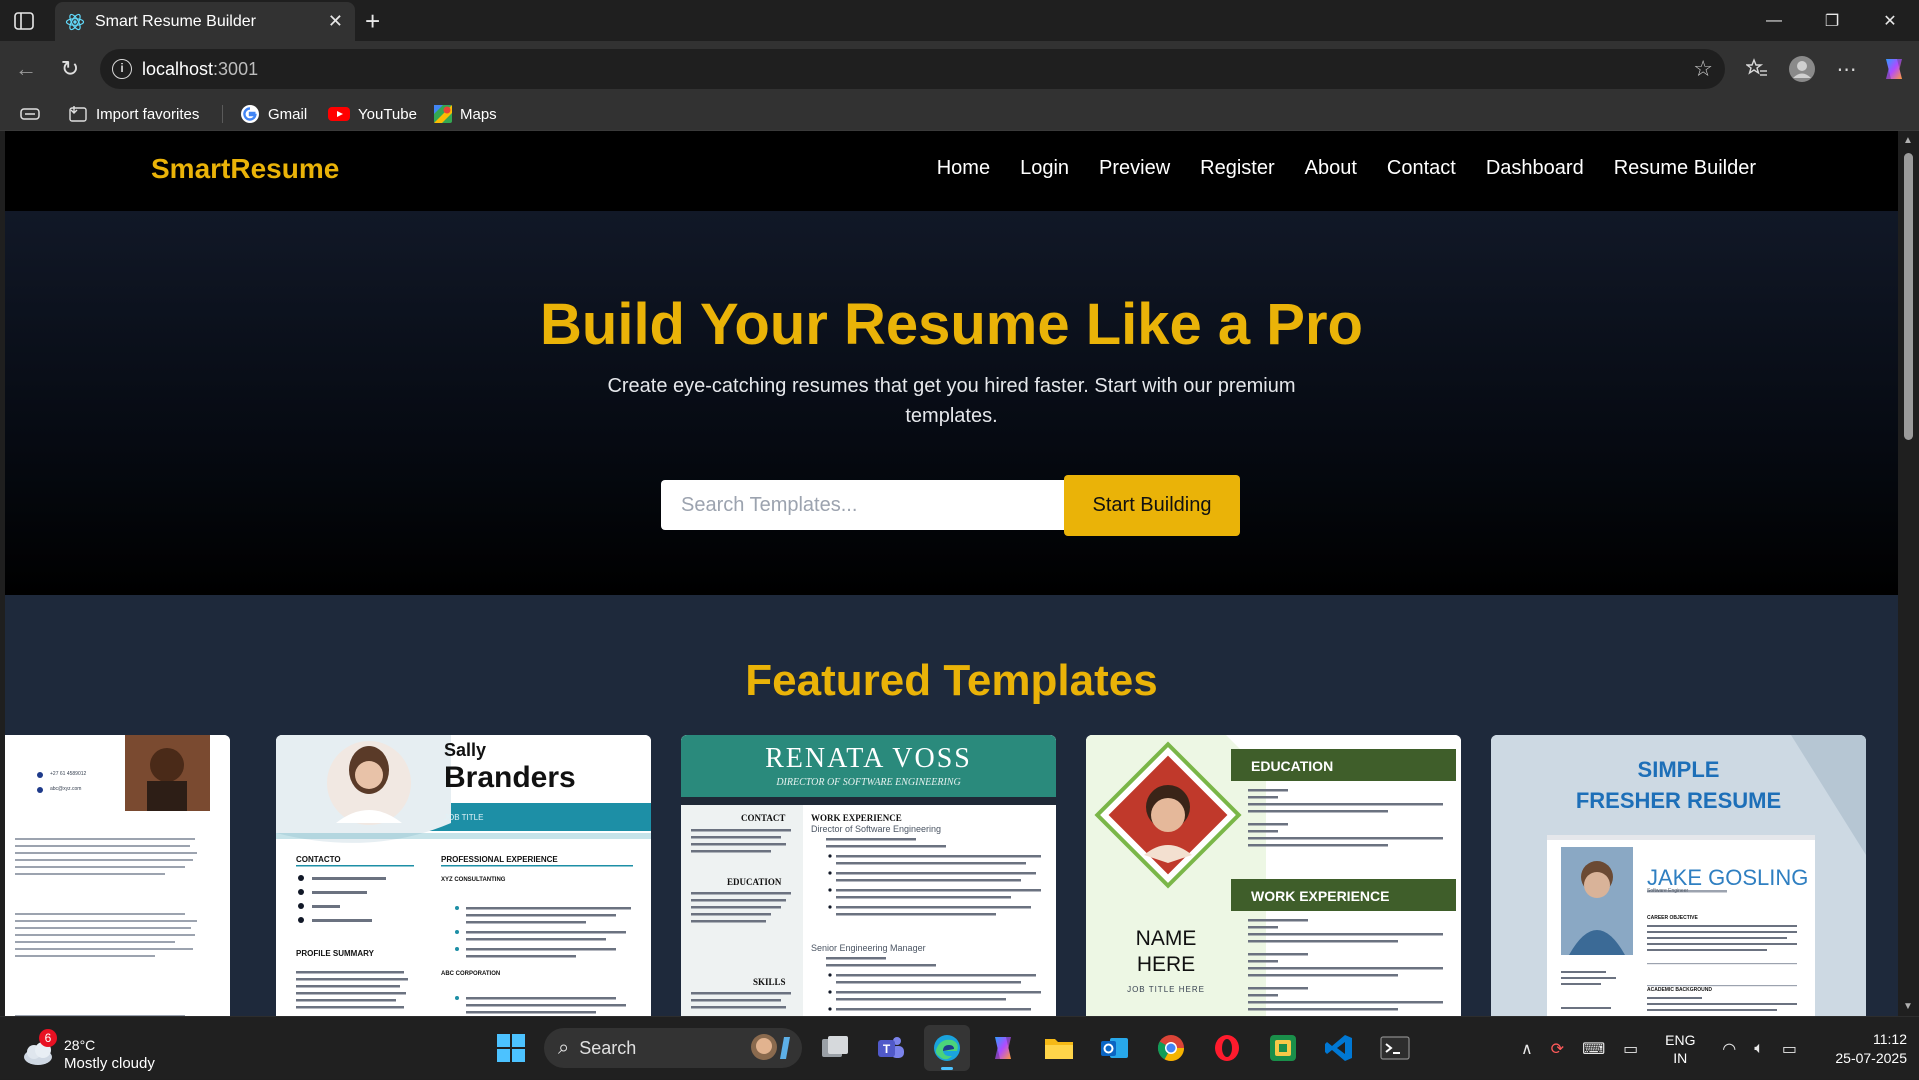 Image resolution: width=1919 pixels, height=1080 pixels. What do you see at coordinates (1774, 20) in the screenshot?
I see `minimize-icon: —` at bounding box center [1774, 20].